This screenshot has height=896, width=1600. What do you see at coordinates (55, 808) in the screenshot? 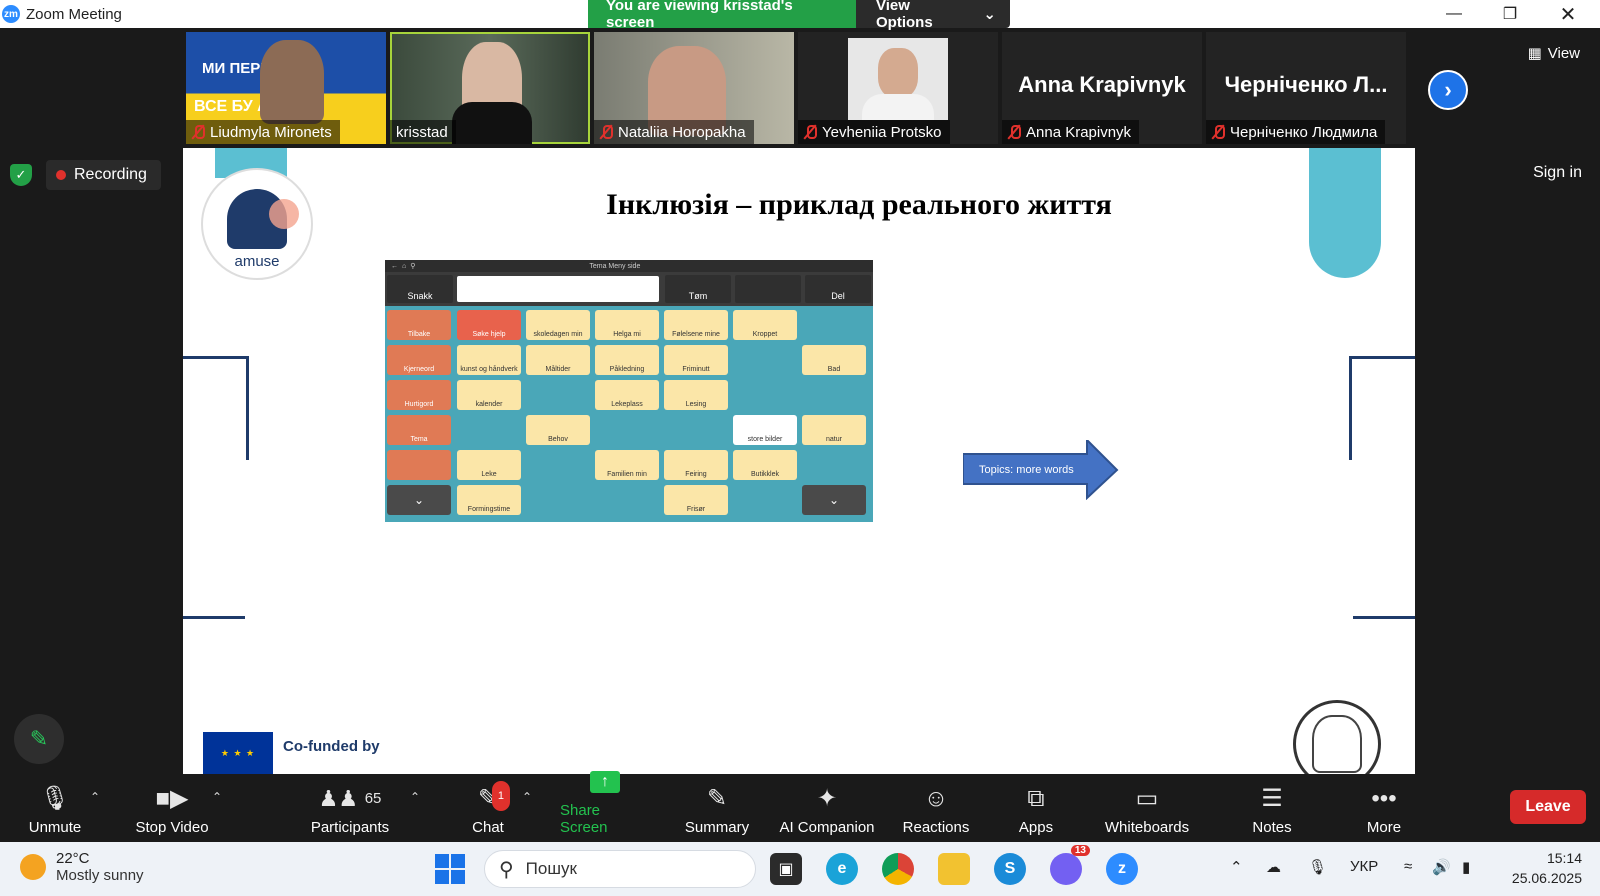
I see `unmute-button: 🎙 Unmute` at bounding box center [55, 808].